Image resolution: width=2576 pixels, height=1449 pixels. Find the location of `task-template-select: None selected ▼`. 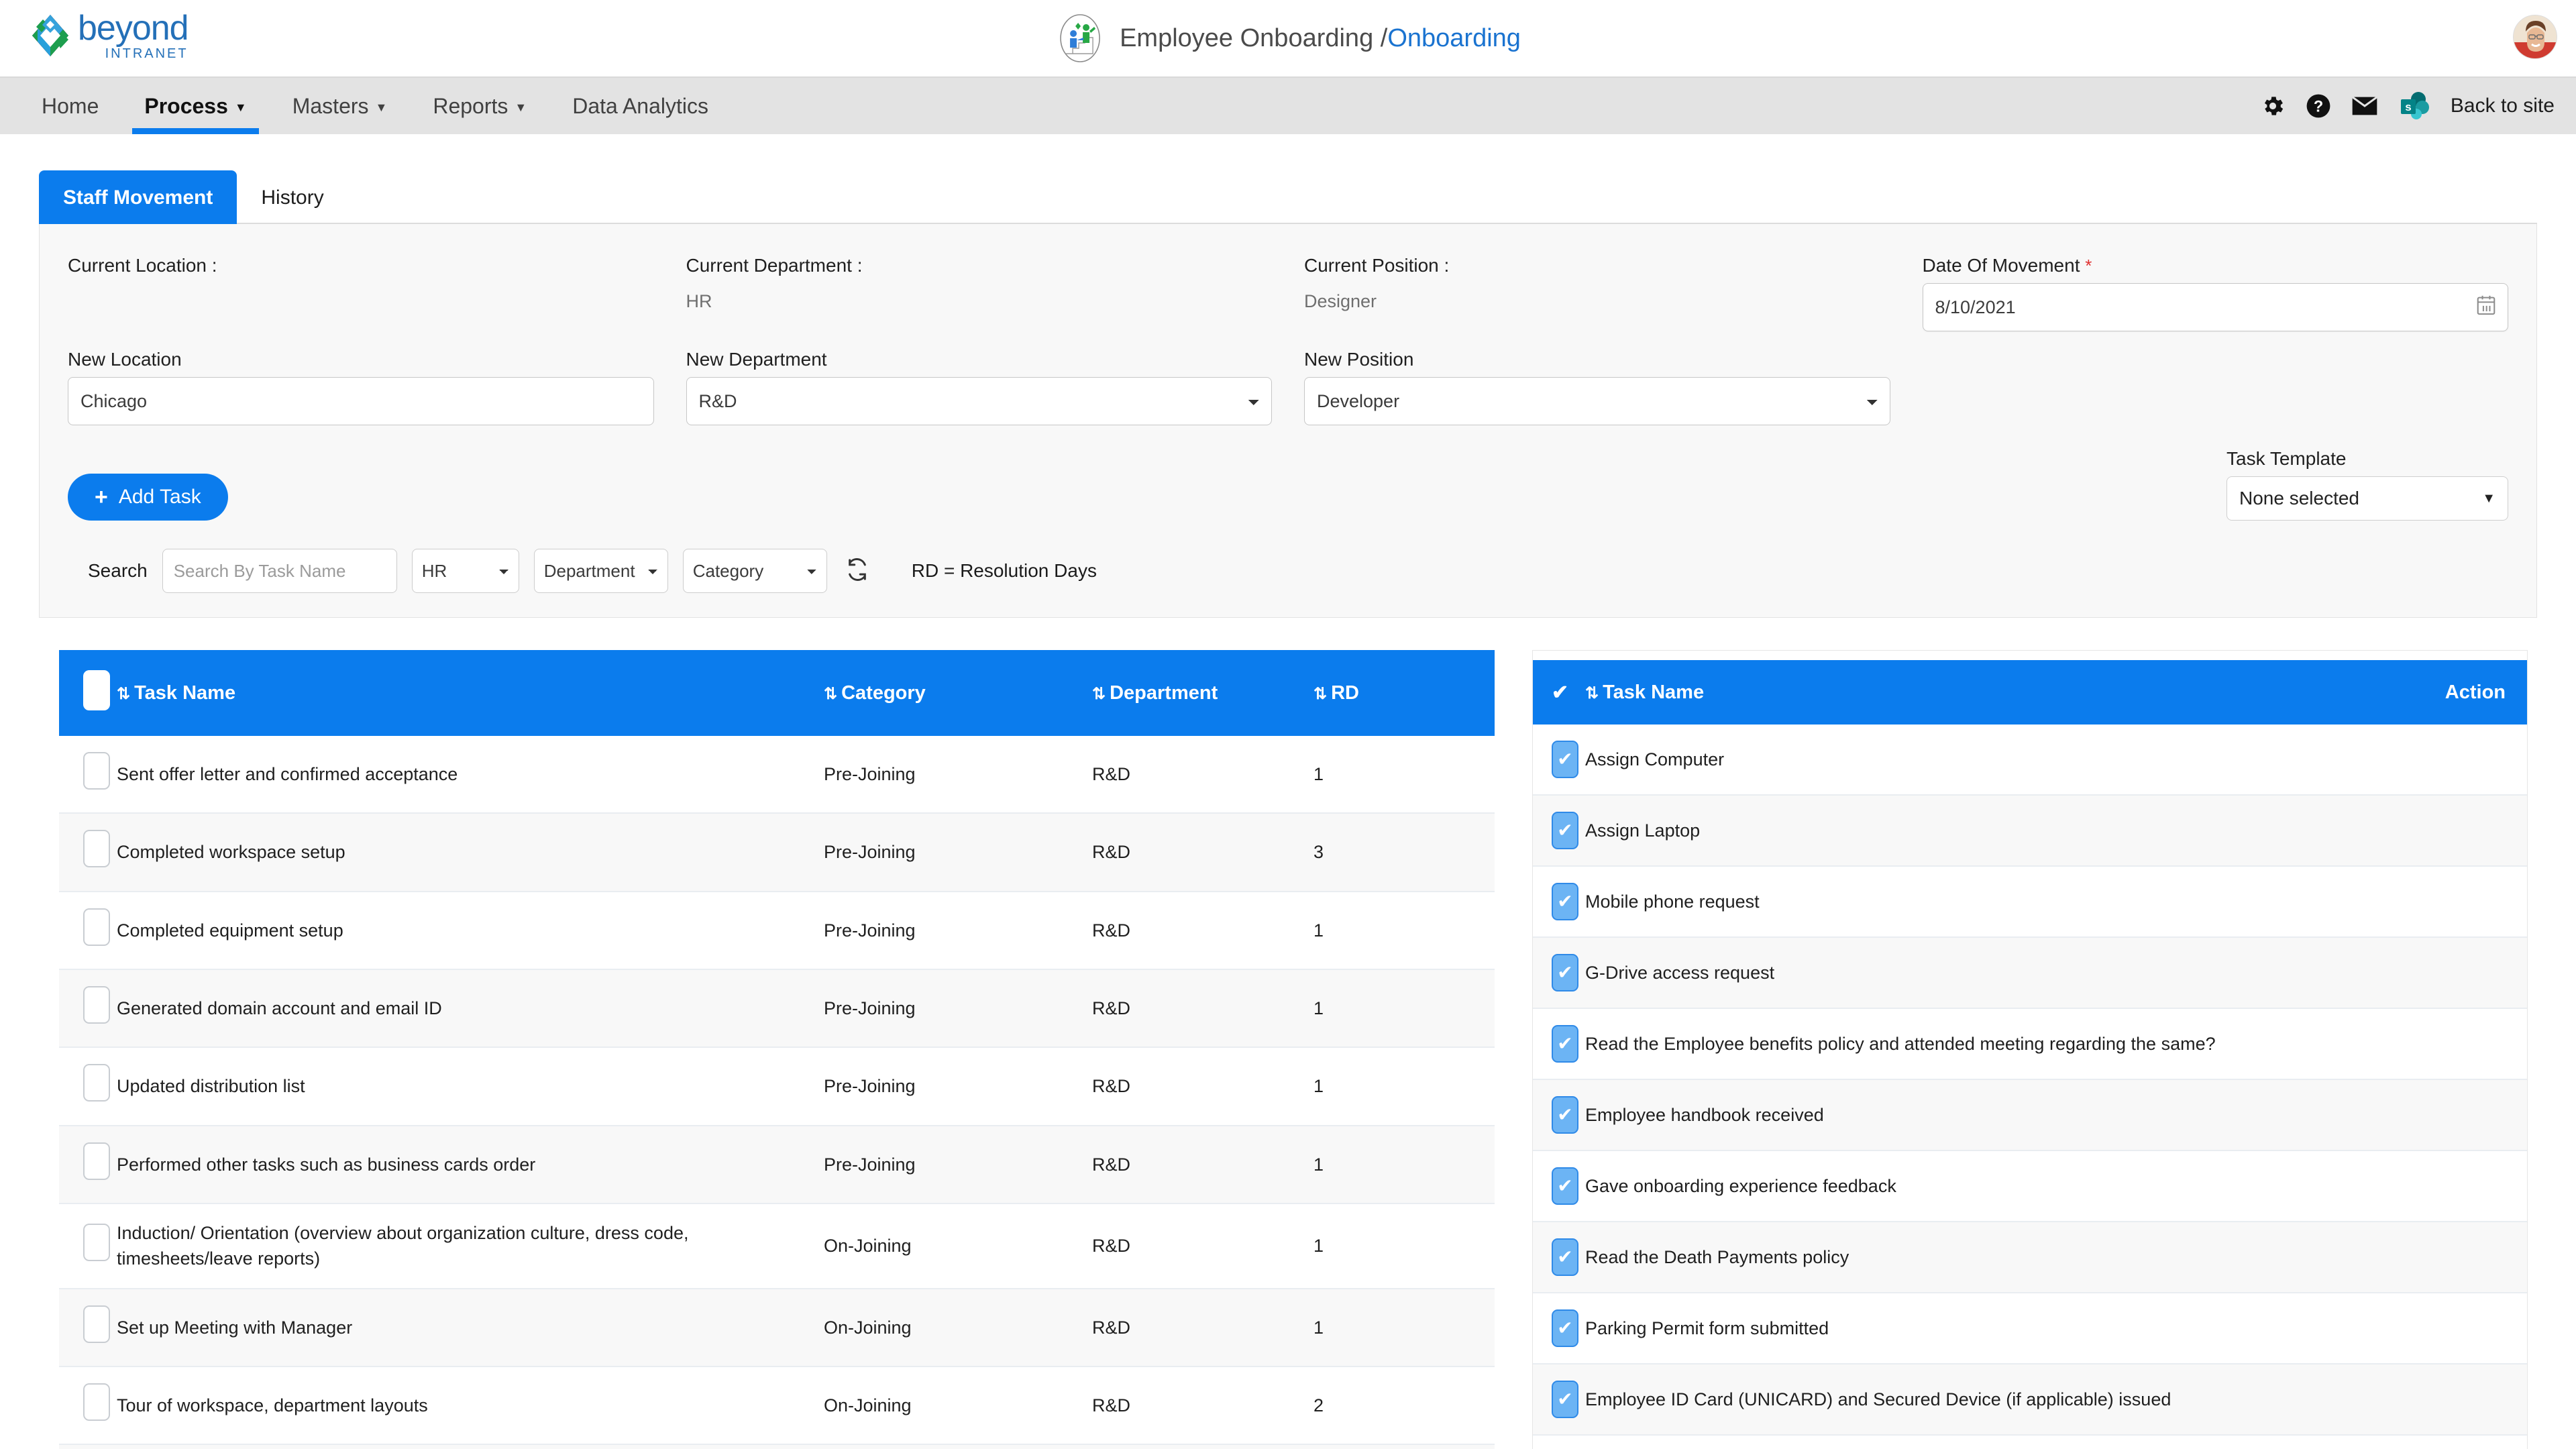

task-template-select: None selected ▼ is located at coordinates (2367, 498).